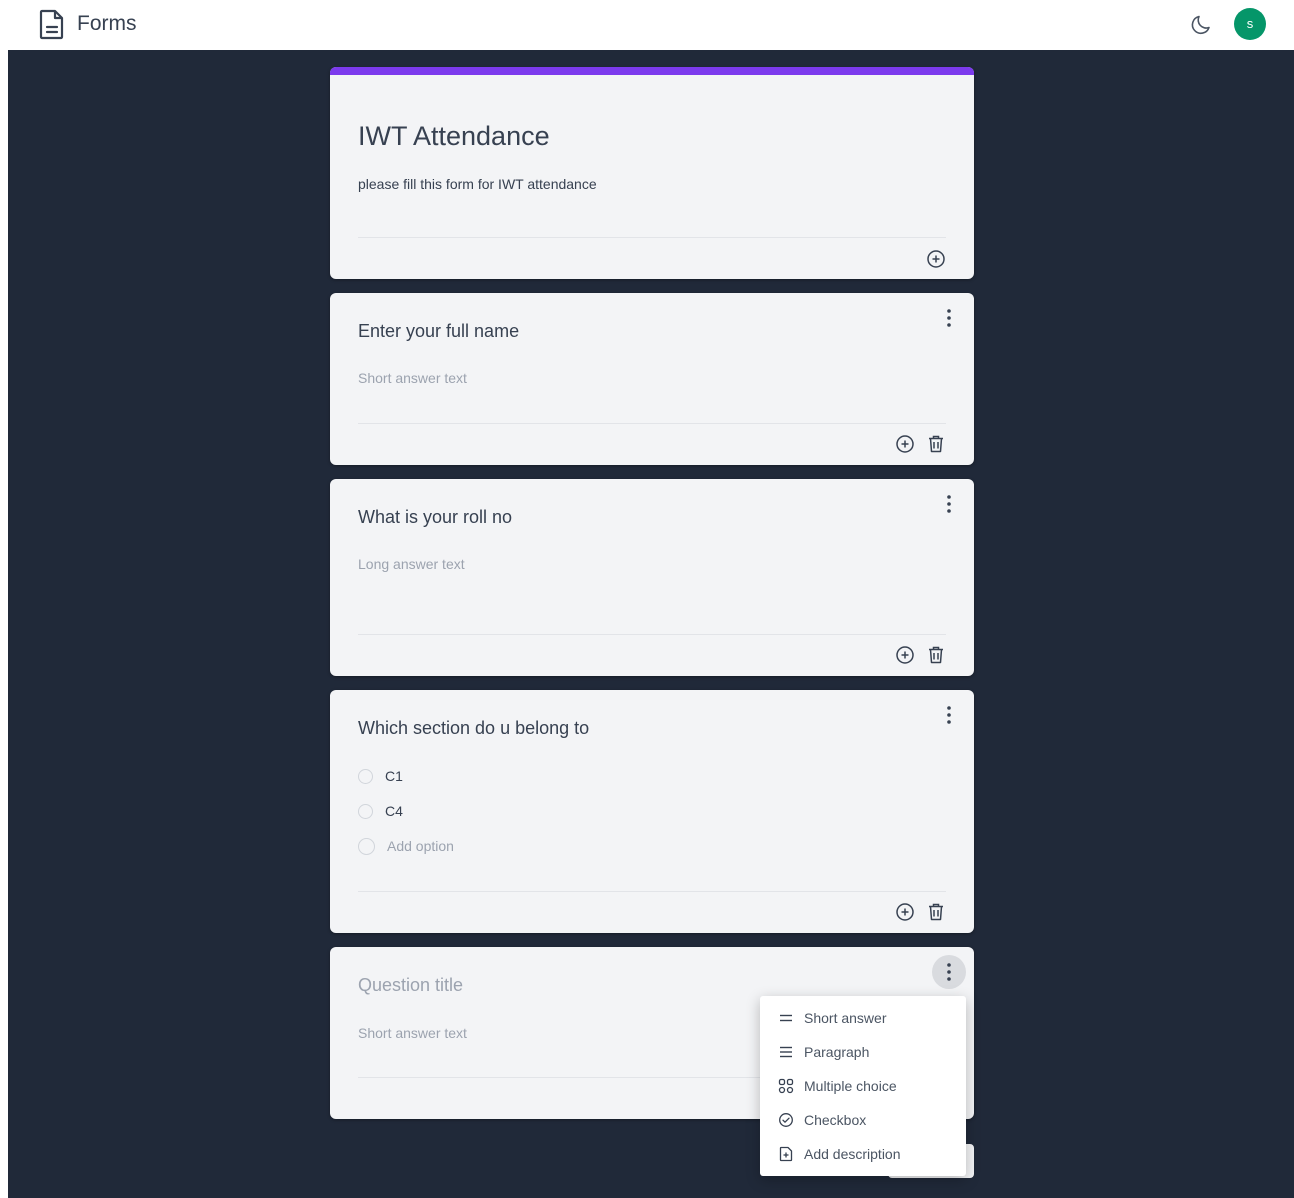 Image resolution: width=1294 pixels, height=1198 pixels. What do you see at coordinates (411, 564) in the screenshot?
I see `answer-placeholder: Long answer text` at bounding box center [411, 564].